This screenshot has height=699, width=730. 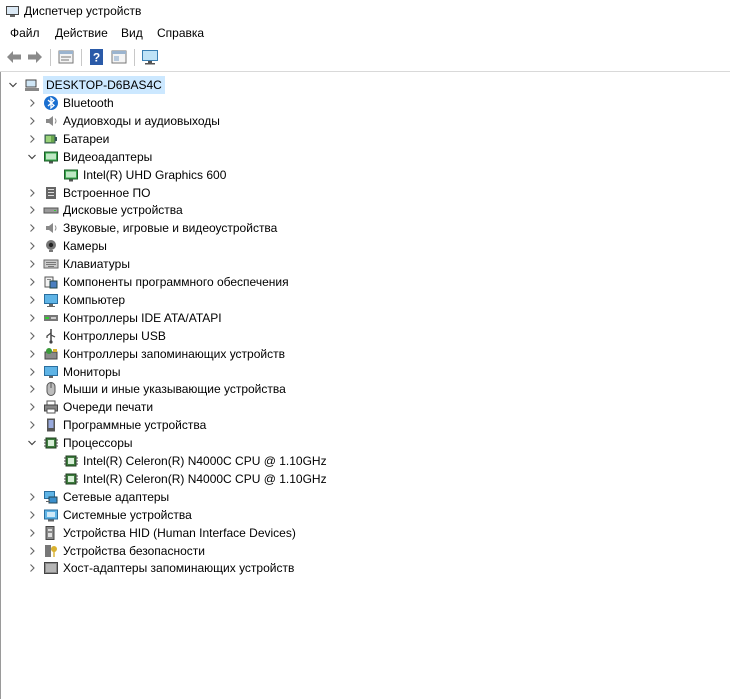 I want to click on tree-item-label: Компоненты программного обеспечения, so click(x=176, y=282).